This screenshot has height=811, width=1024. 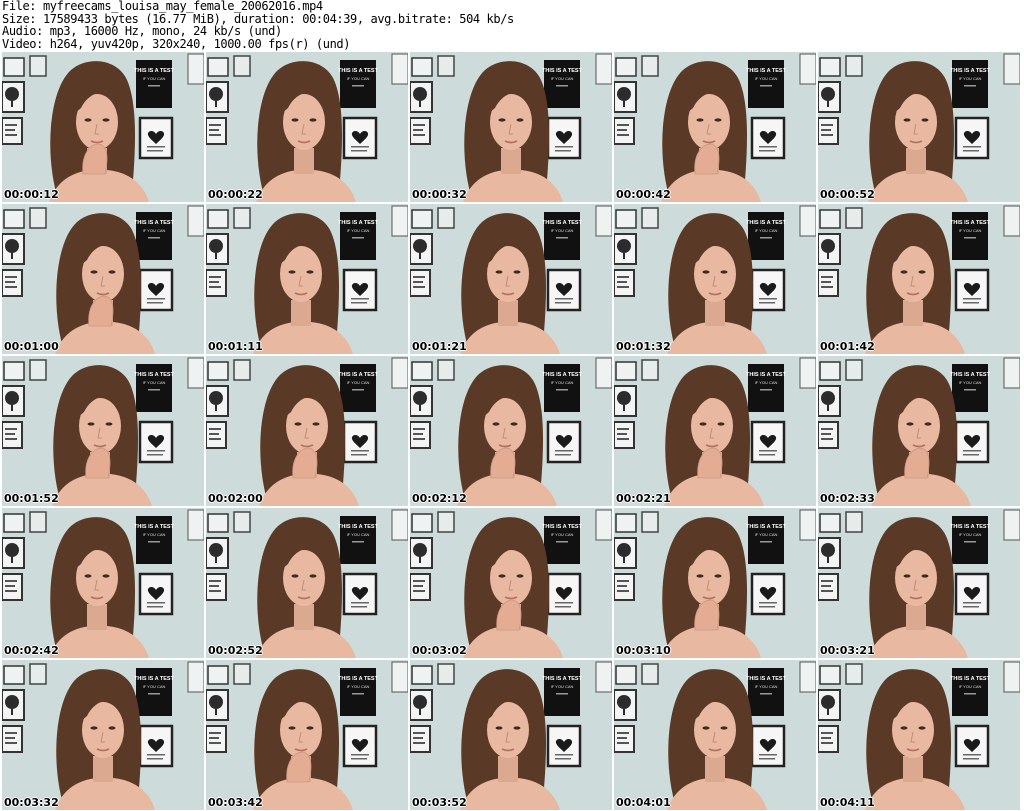 What do you see at coordinates (847, 802) in the screenshot?
I see `thumbnail-timestamp: 00:04:11` at bounding box center [847, 802].